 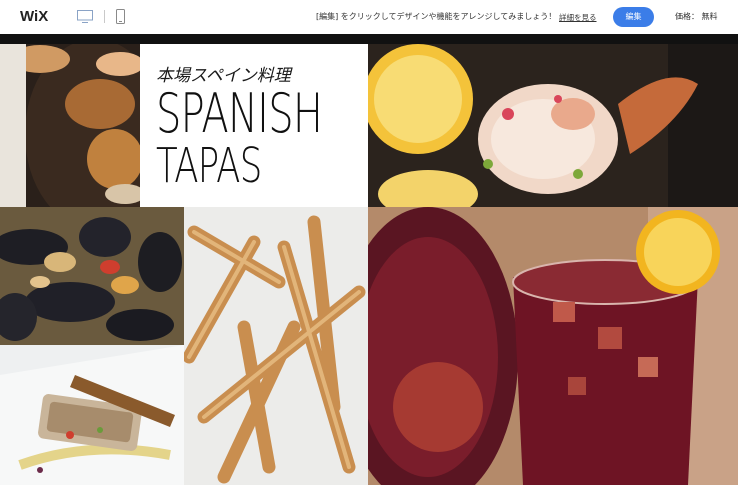 I want to click on churros-photo, so click(x=276, y=346).